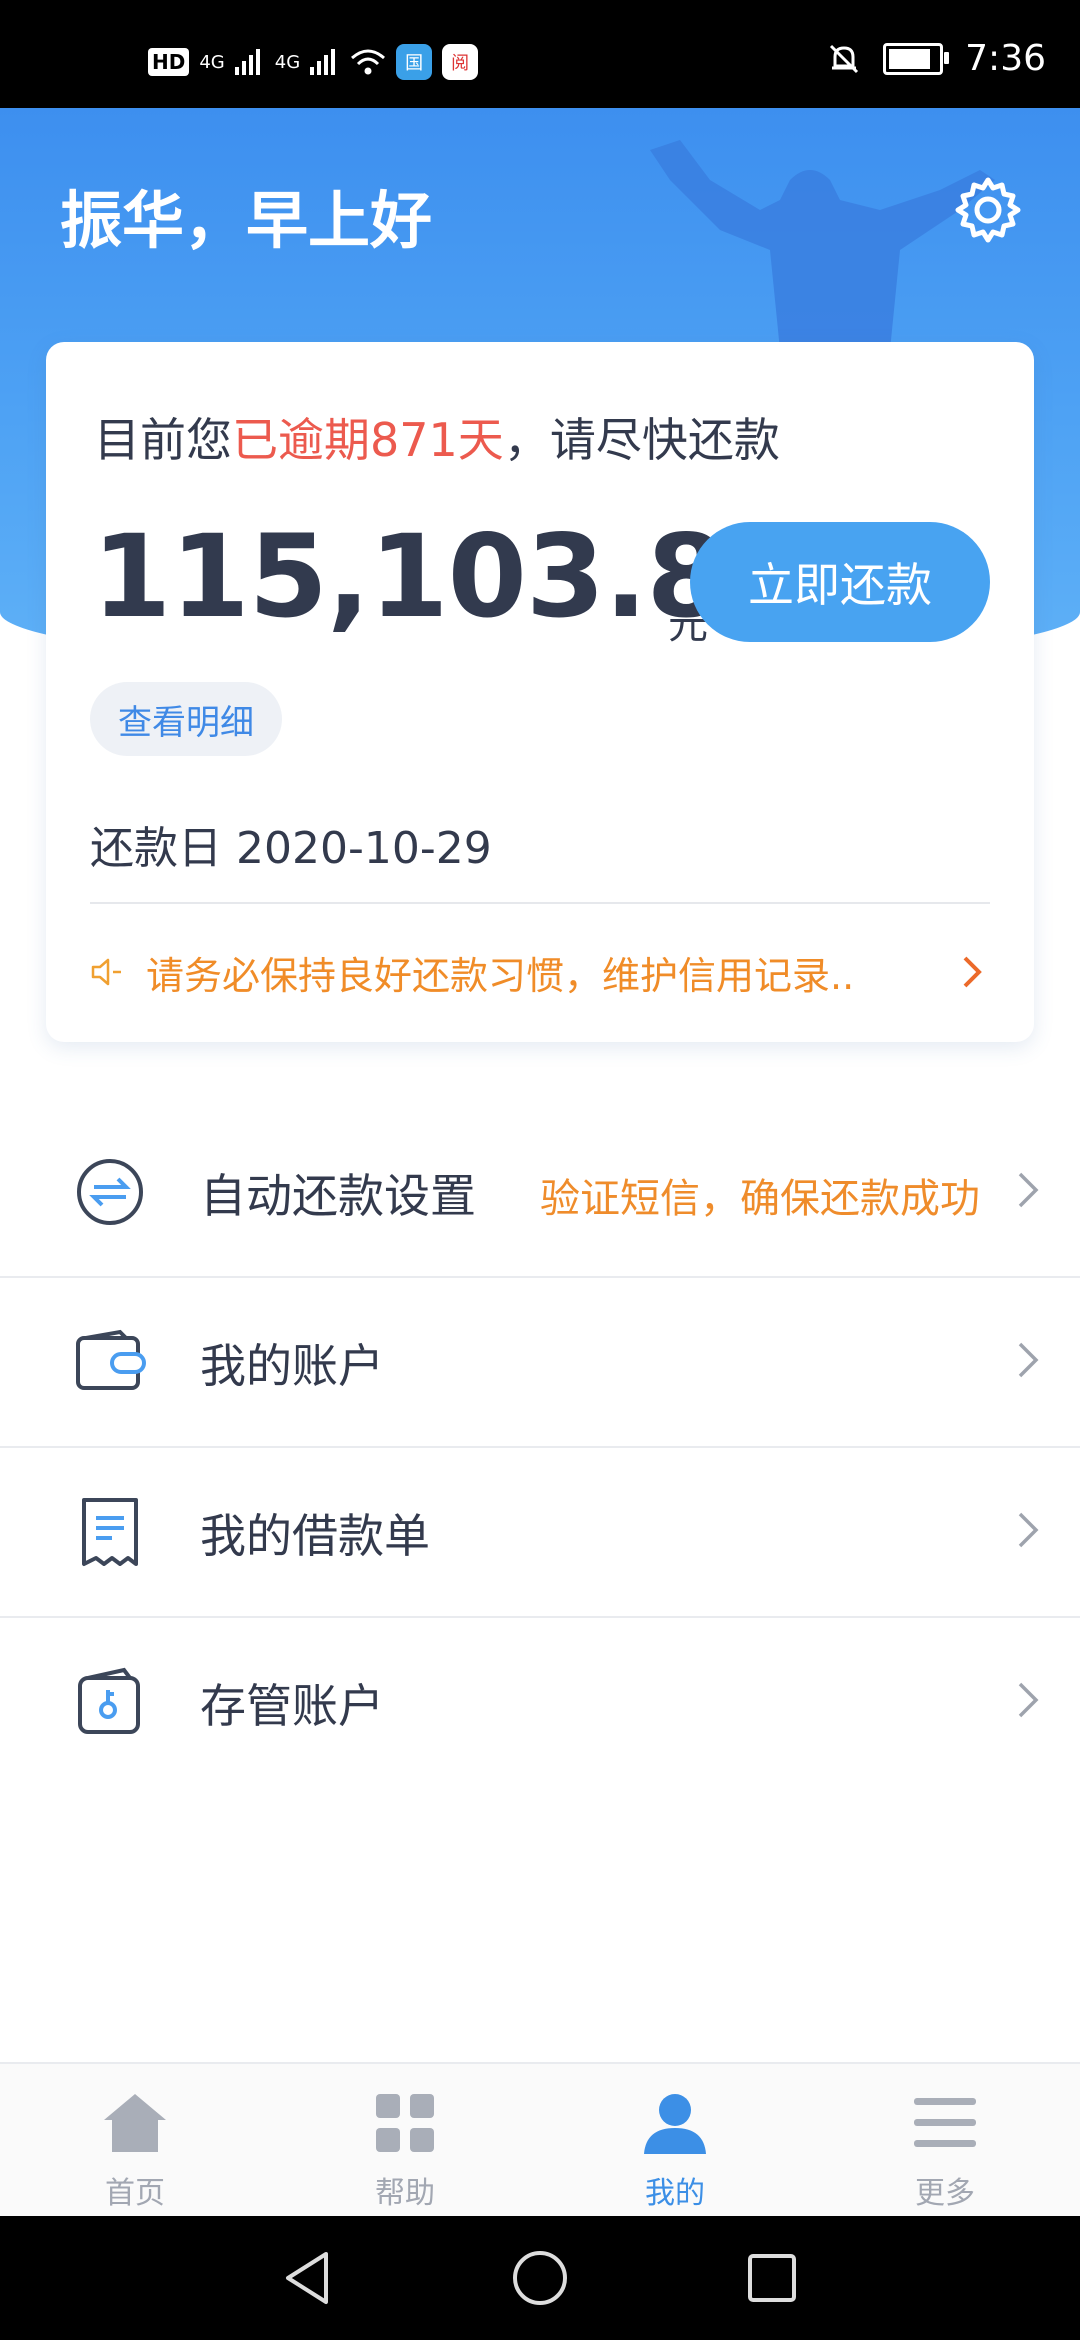 Image resolution: width=1080 pixels, height=2340 pixels. Describe the element at coordinates (540, 54) in the screenshot. I see `status-bar: HD 4G 4G 国 阅 7:36` at that location.